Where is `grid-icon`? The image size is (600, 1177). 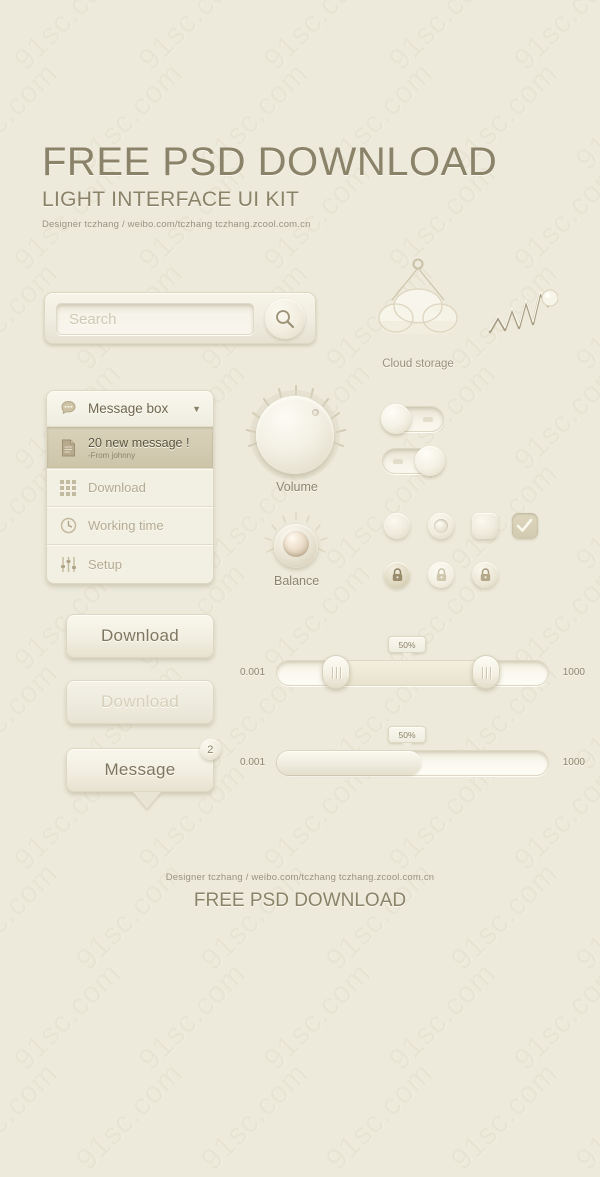 grid-icon is located at coordinates (68, 487).